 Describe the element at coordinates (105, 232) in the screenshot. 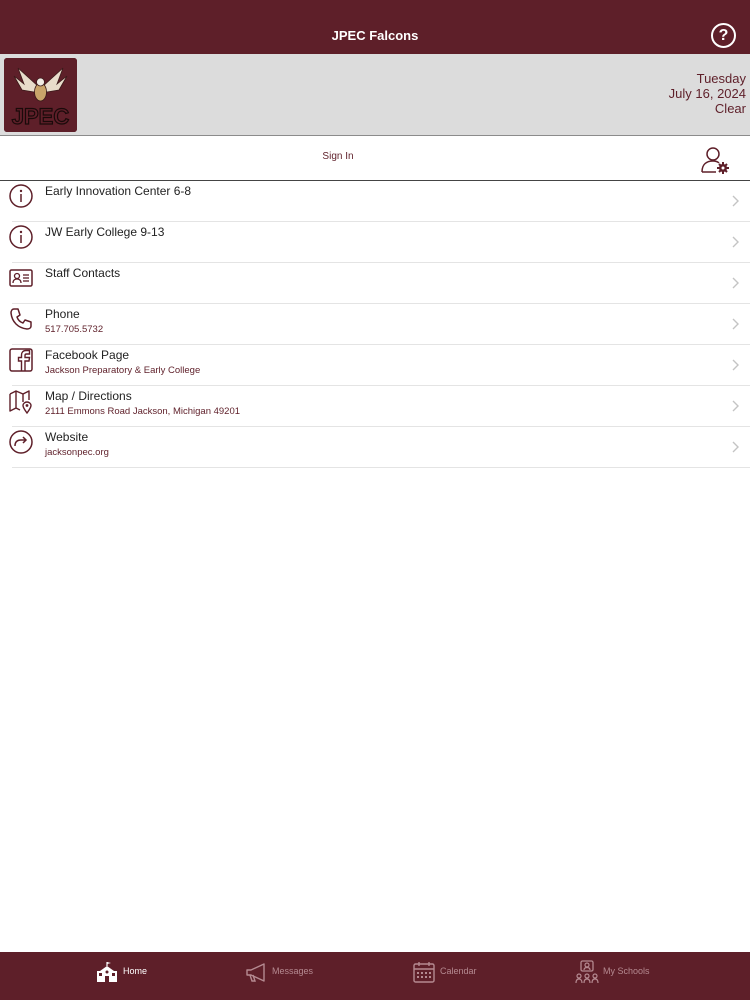

I see `list-item-title: JW Early College 9-13` at that location.